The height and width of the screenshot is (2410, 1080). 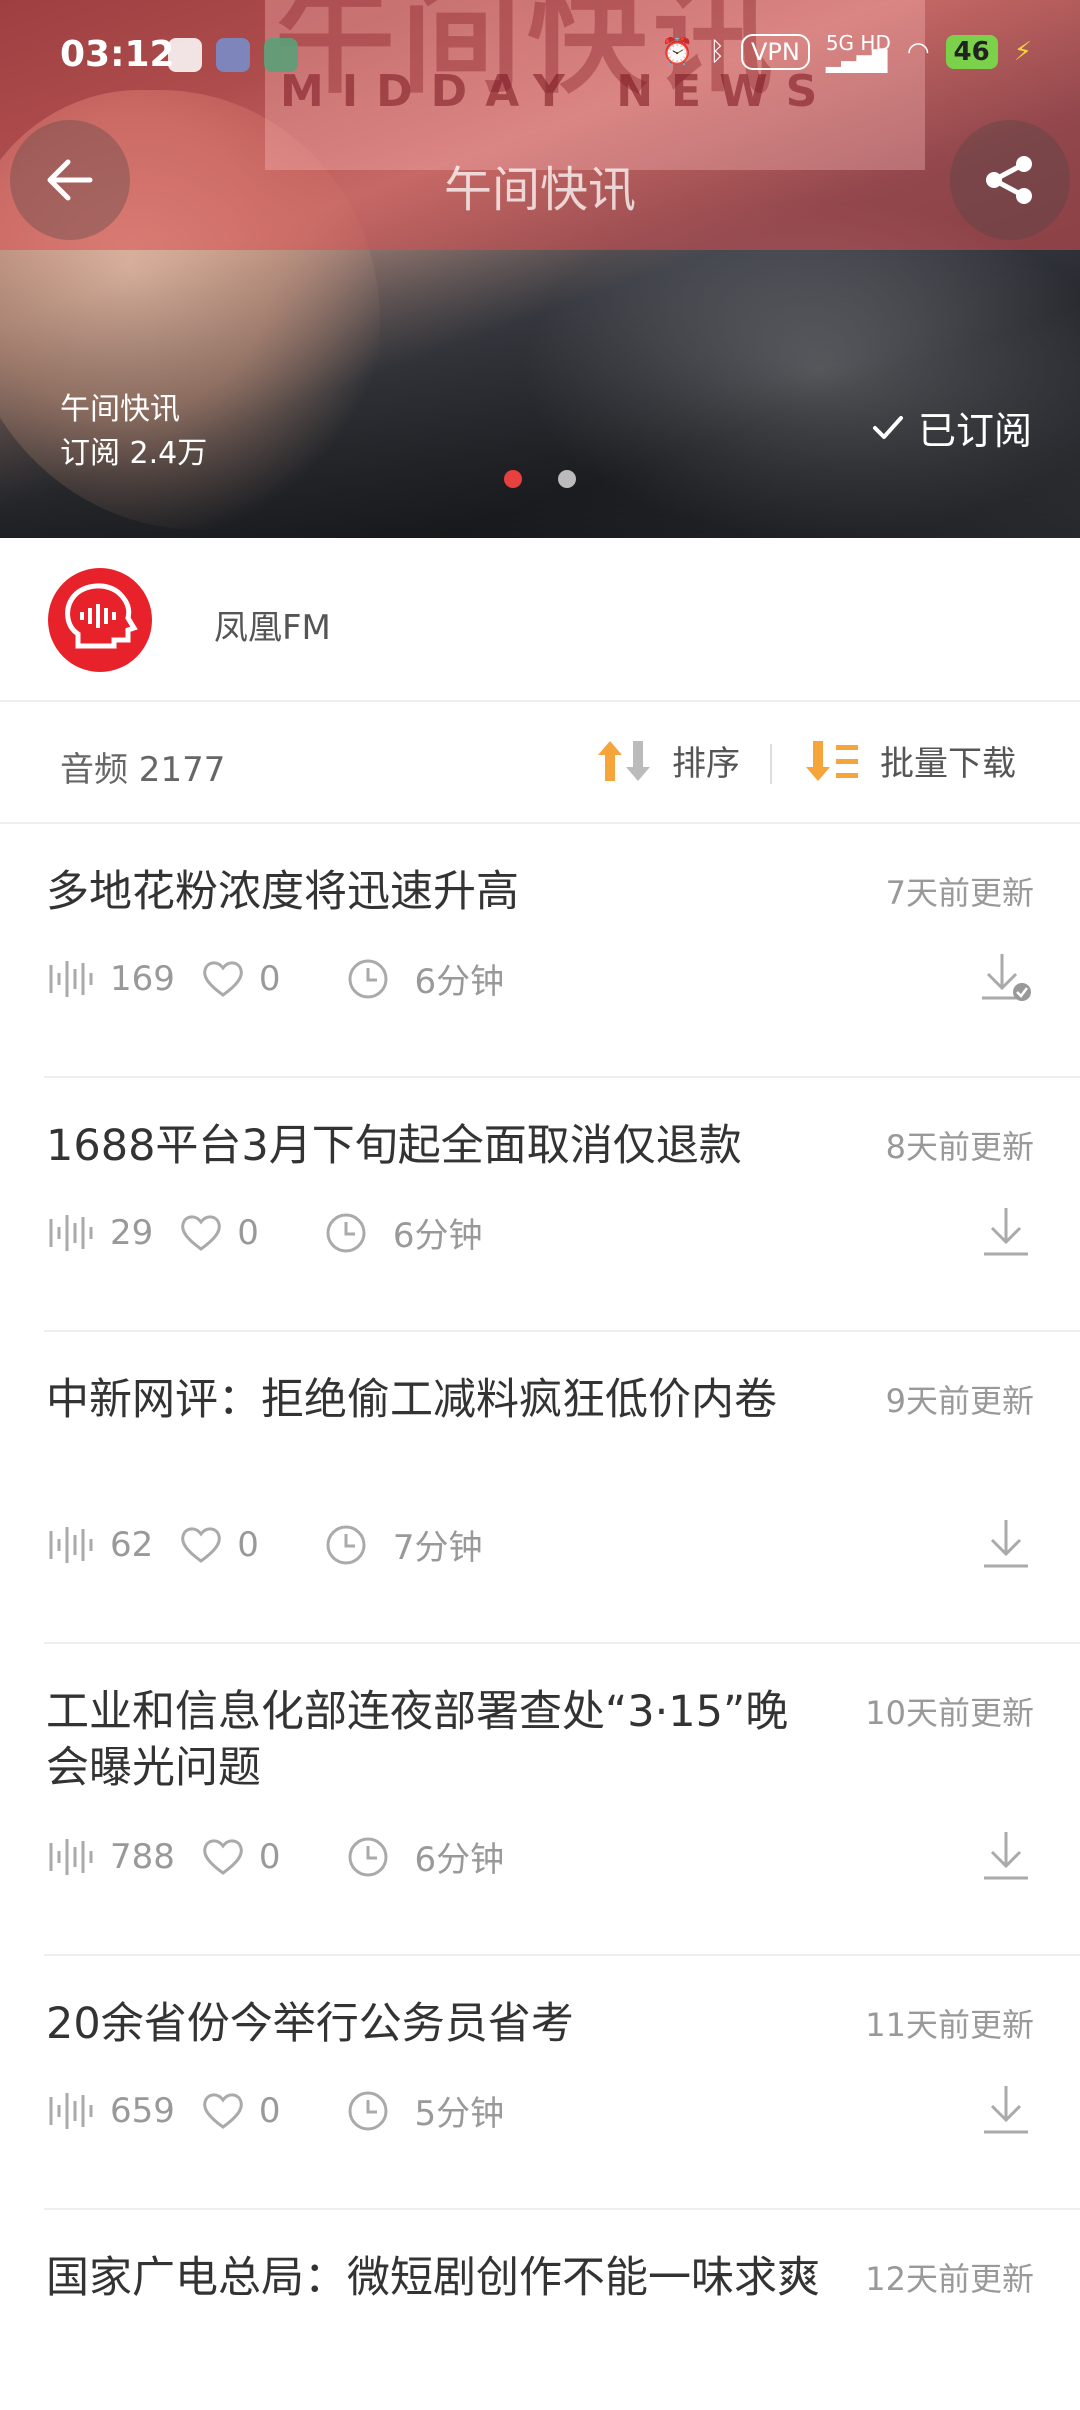 I want to click on play-count: 788, so click(x=142, y=1856).